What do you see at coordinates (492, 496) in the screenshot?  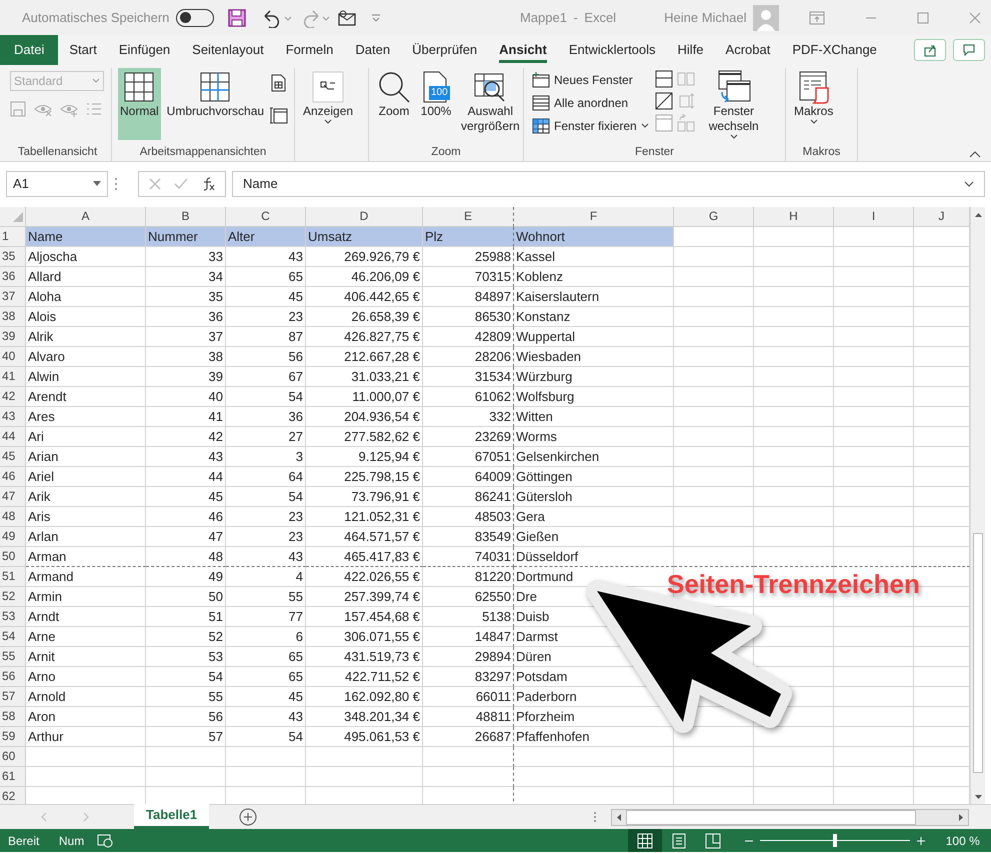 I see `table-cell: 86241` at bounding box center [492, 496].